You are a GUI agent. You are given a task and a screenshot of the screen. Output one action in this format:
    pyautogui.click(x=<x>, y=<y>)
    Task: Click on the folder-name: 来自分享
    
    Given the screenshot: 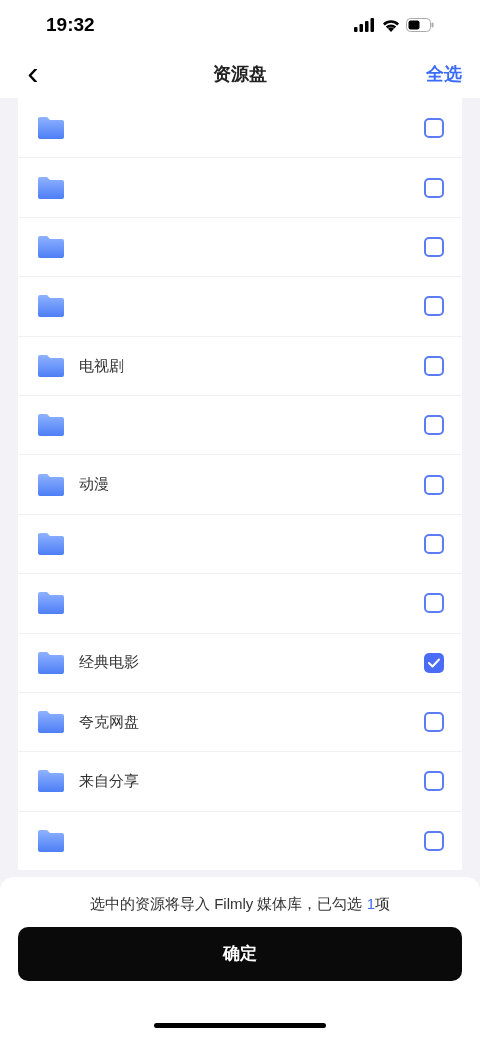 What is the action you would take?
    pyautogui.click(x=109, y=781)
    